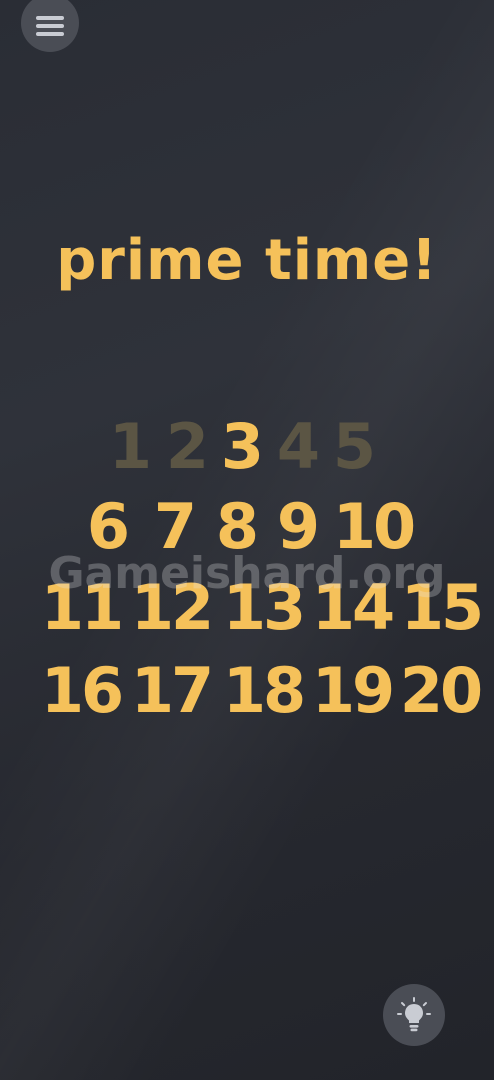 This screenshot has width=494, height=1080. Describe the element at coordinates (353, 447) in the screenshot. I see `number-5: 5` at that location.